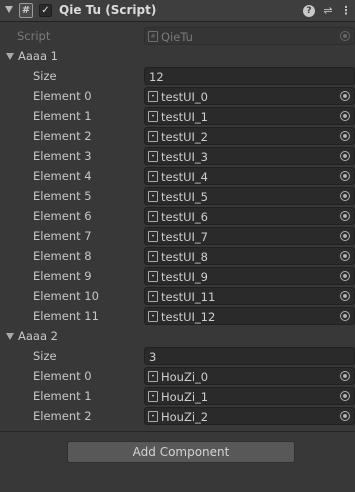 This screenshot has width=355, height=492. What do you see at coordinates (177, 56) in the screenshot?
I see `aaaa1-foldout: Aaaa 1` at bounding box center [177, 56].